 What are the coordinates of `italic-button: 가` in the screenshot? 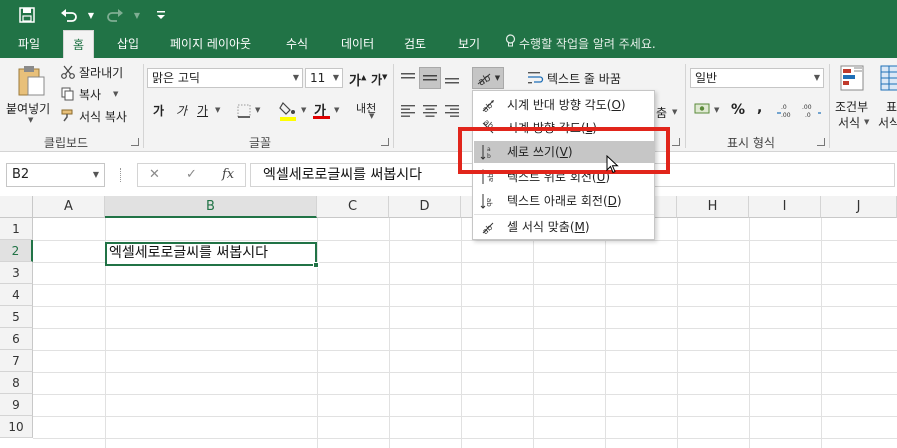 It's located at (181, 110).